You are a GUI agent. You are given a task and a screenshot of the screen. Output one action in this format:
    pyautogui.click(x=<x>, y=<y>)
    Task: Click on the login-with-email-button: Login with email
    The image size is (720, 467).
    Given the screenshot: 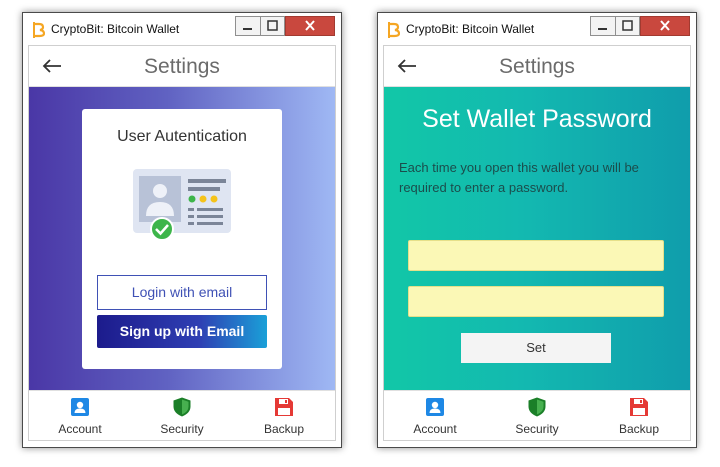 What is the action you would take?
    pyautogui.click(x=182, y=292)
    